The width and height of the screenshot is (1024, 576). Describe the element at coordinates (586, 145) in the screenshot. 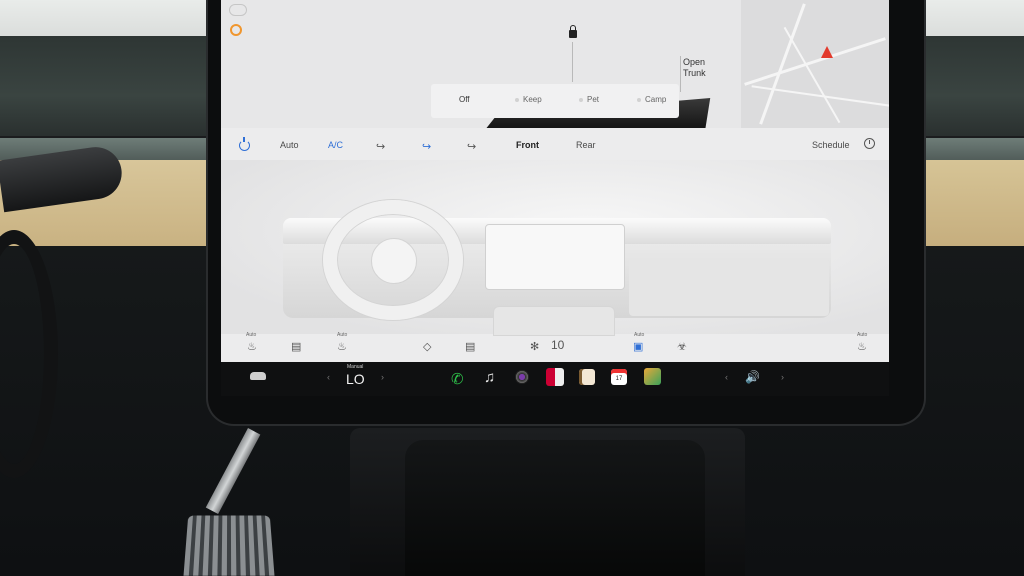

I see `rear-tab: Rear` at that location.